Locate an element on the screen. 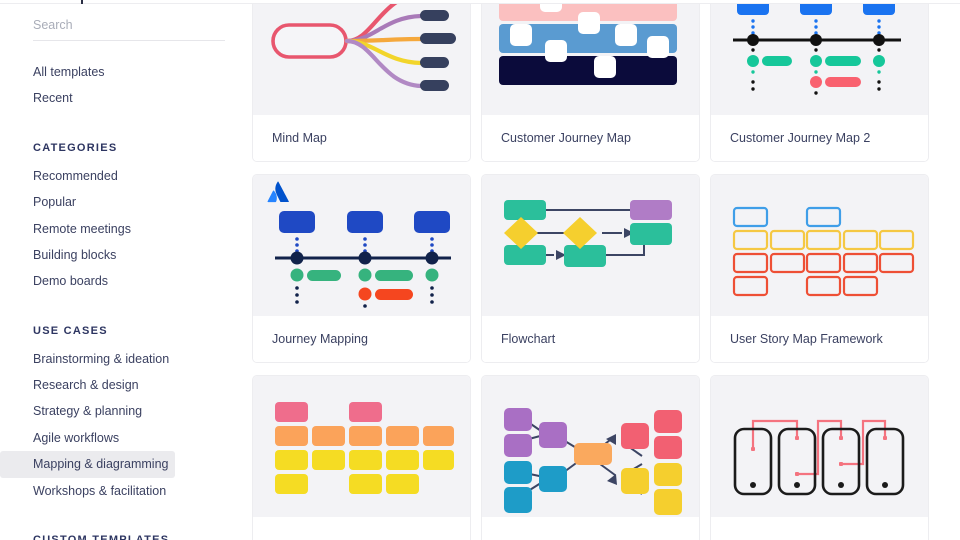  sidebar-item-mapping-diagramming: Mapping & diagramming is located at coordinates (87, 464).